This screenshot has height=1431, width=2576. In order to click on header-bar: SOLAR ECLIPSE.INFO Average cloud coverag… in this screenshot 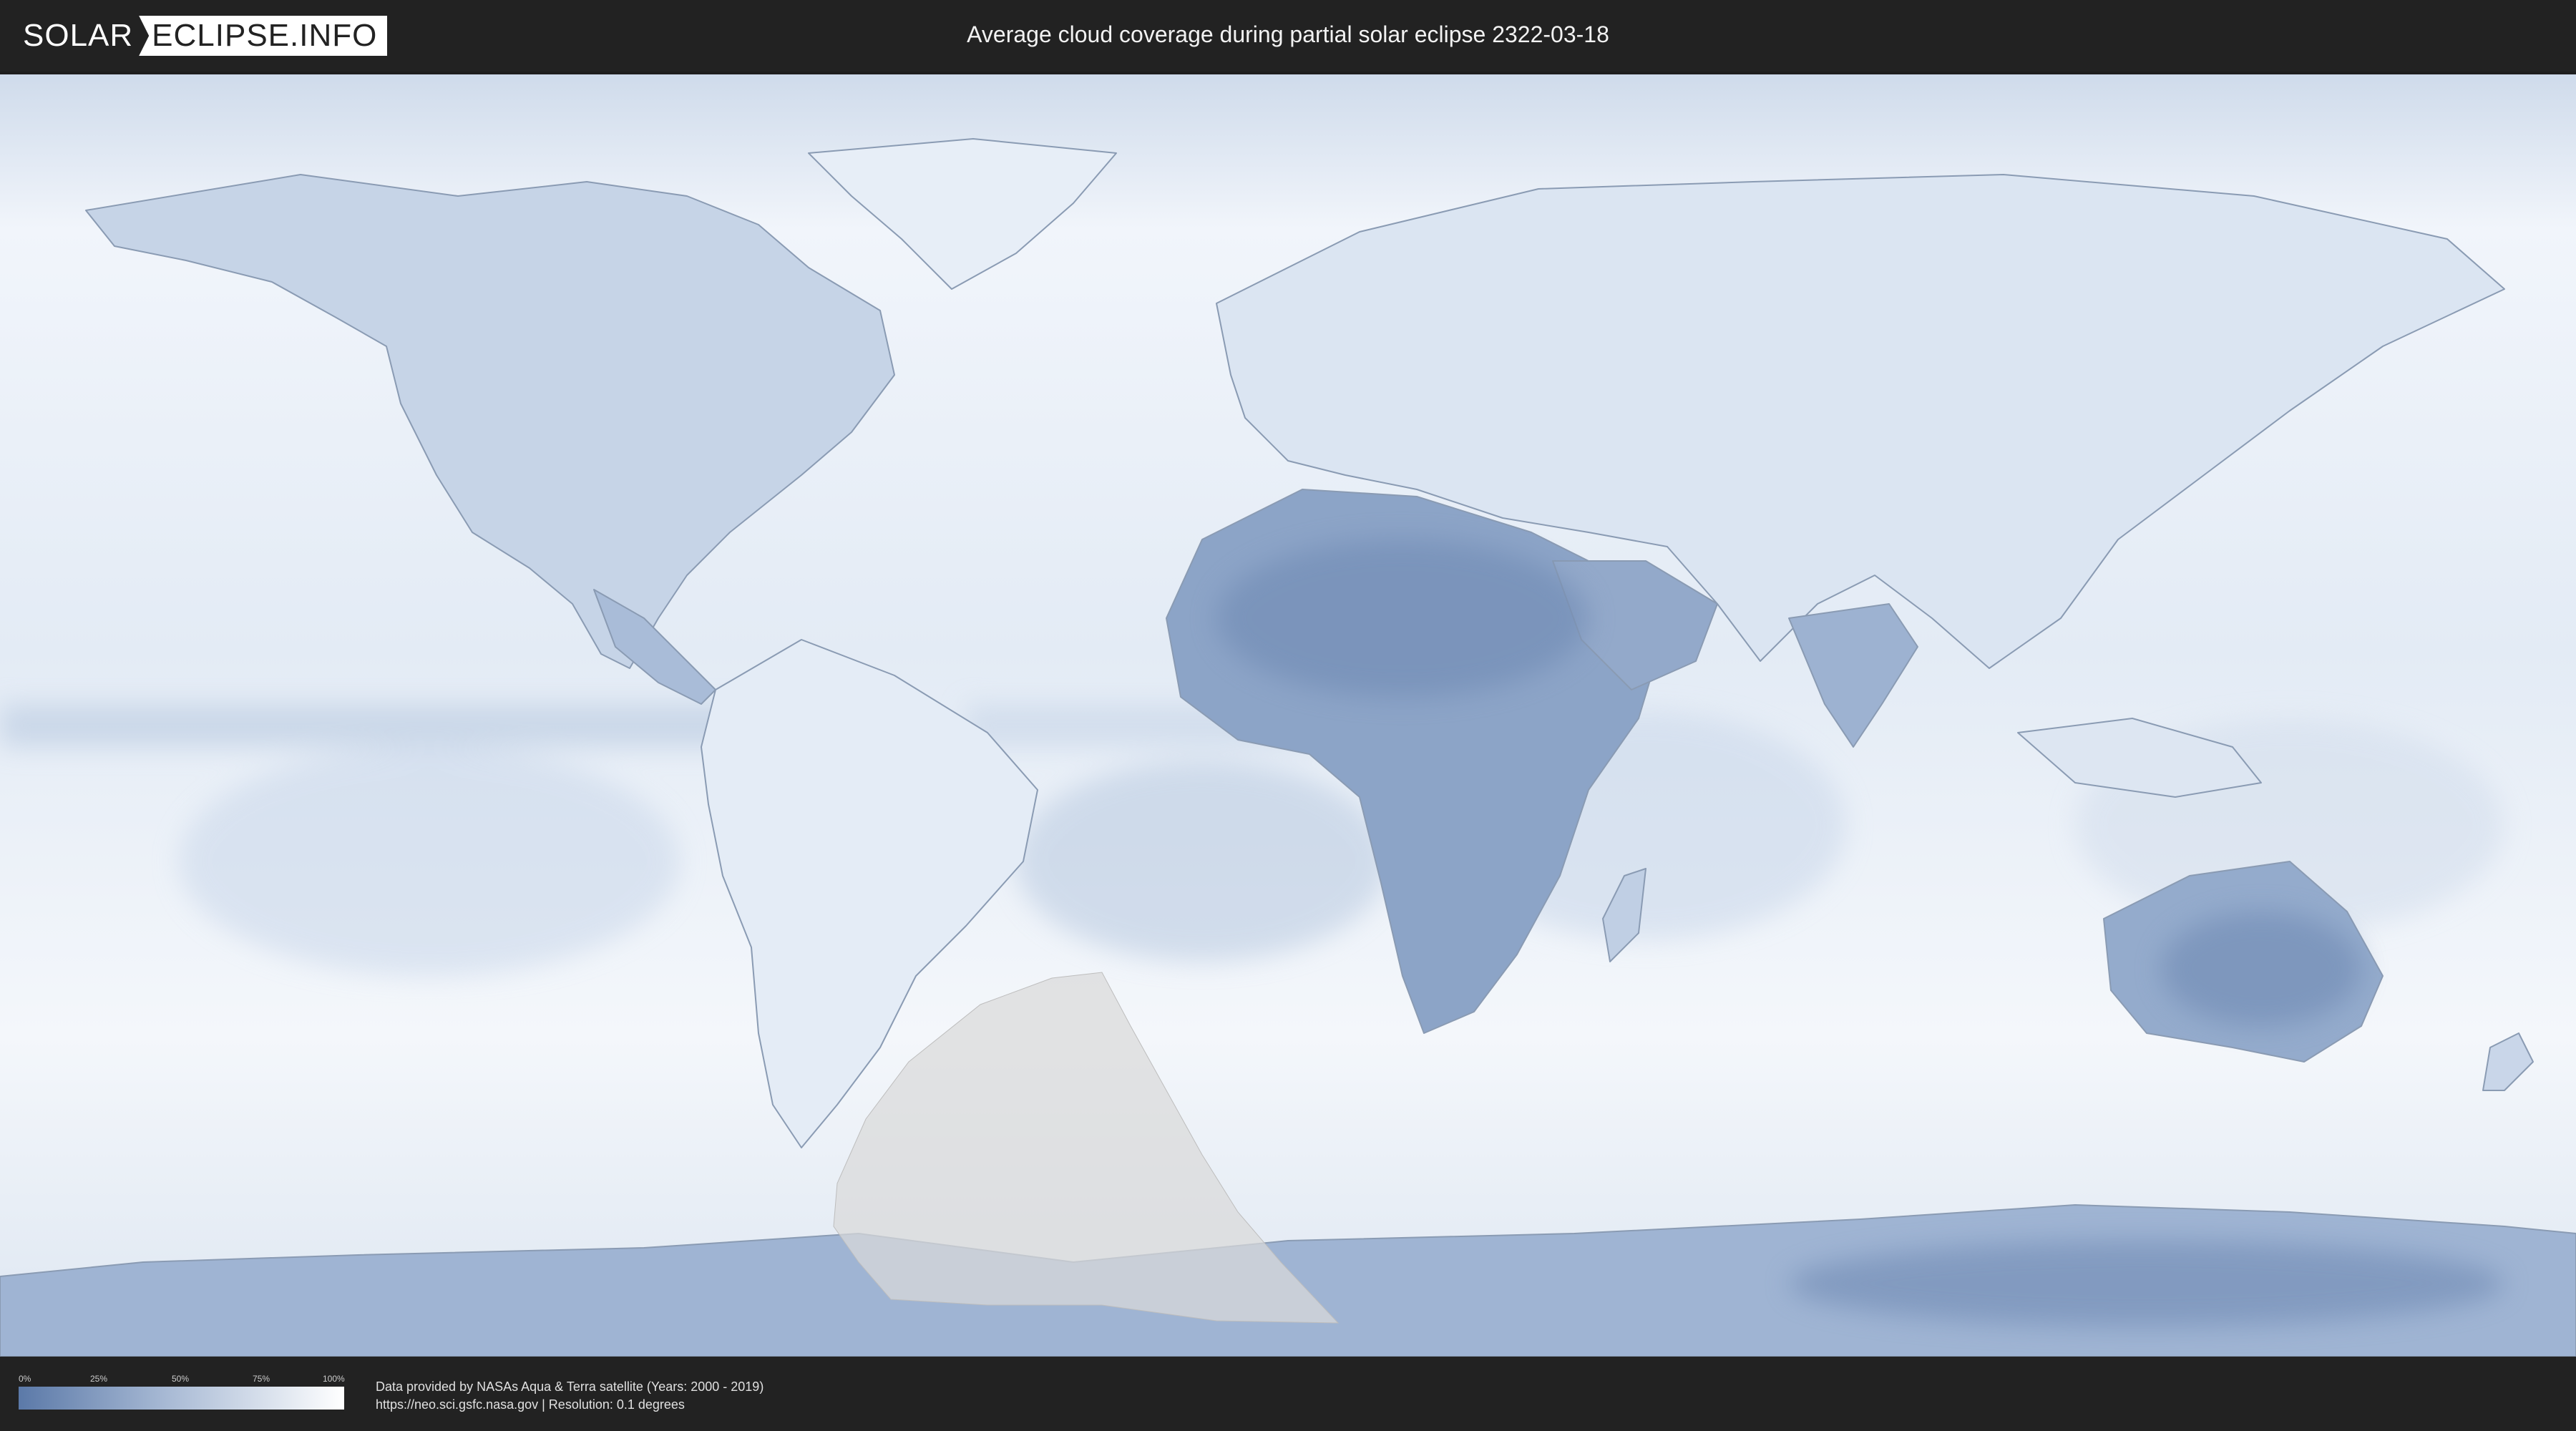, I will do `click(1288, 36)`.